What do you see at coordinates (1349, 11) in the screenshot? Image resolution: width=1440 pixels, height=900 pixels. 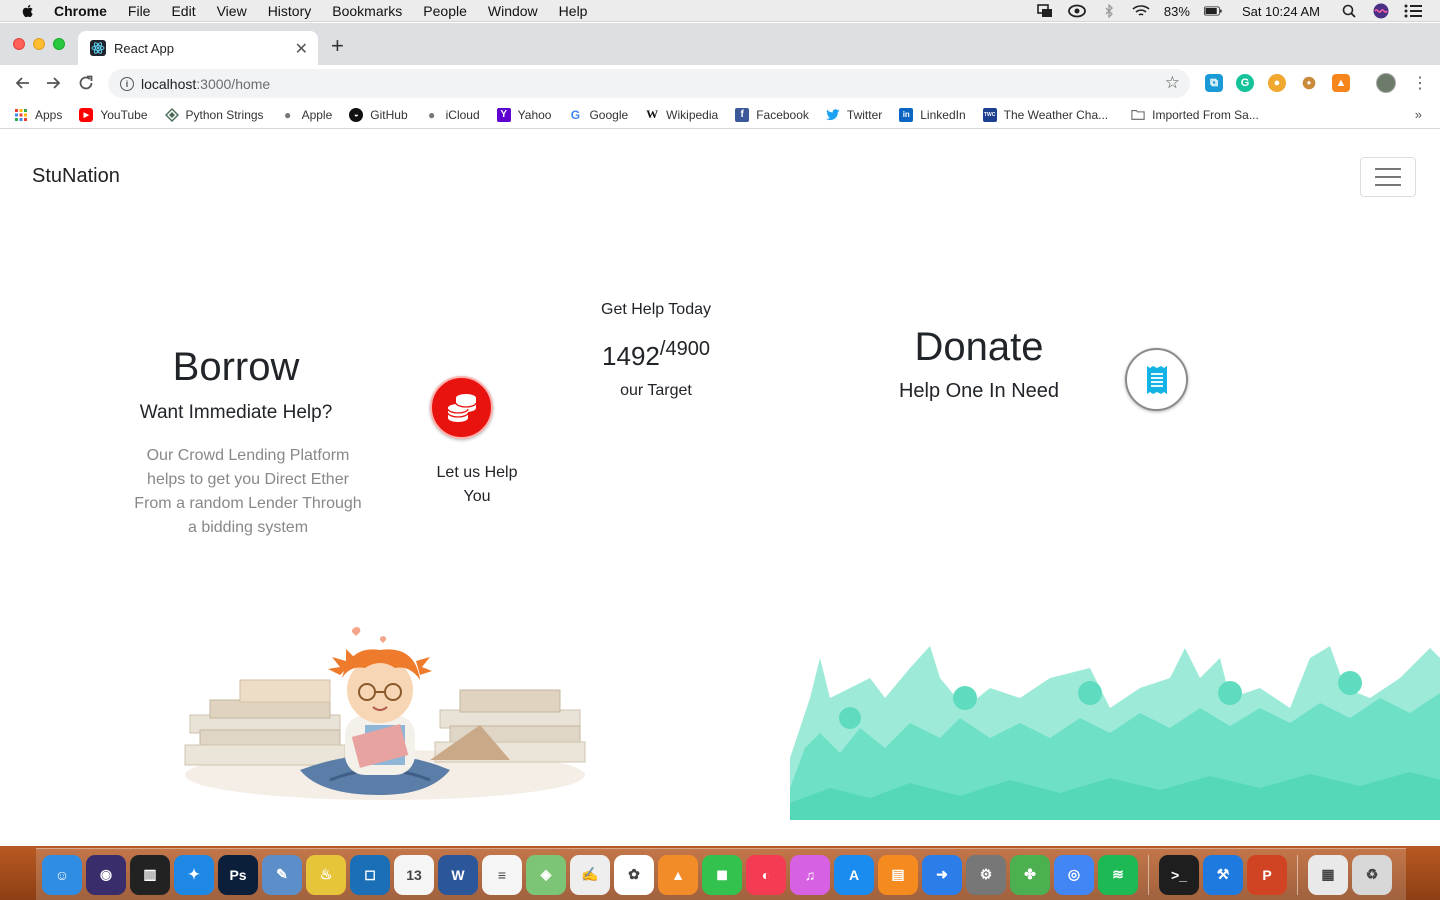 I see `spotlight-search-icon` at bounding box center [1349, 11].